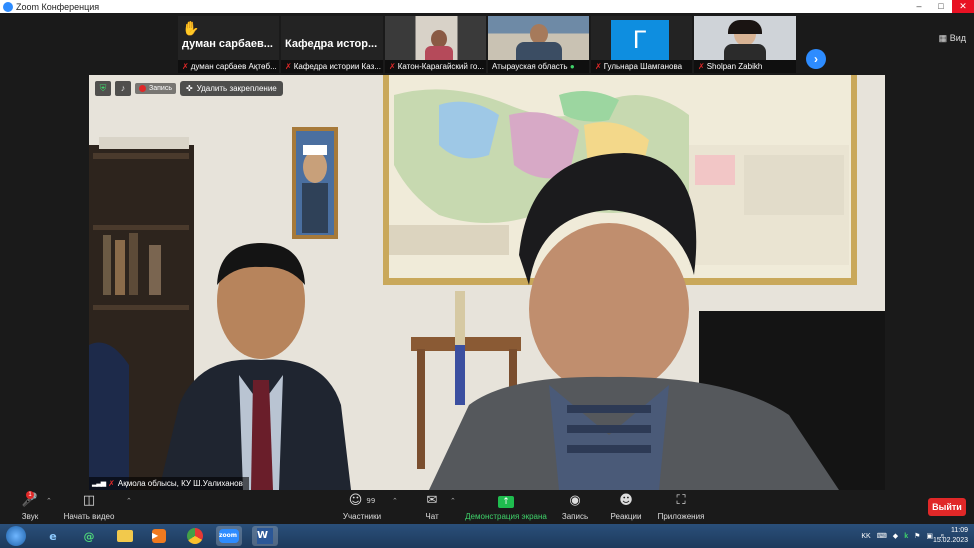  Describe the element at coordinates (487, 6) in the screenshot. I see `title-bar: Zoom Конференция – □ ✕` at that location.